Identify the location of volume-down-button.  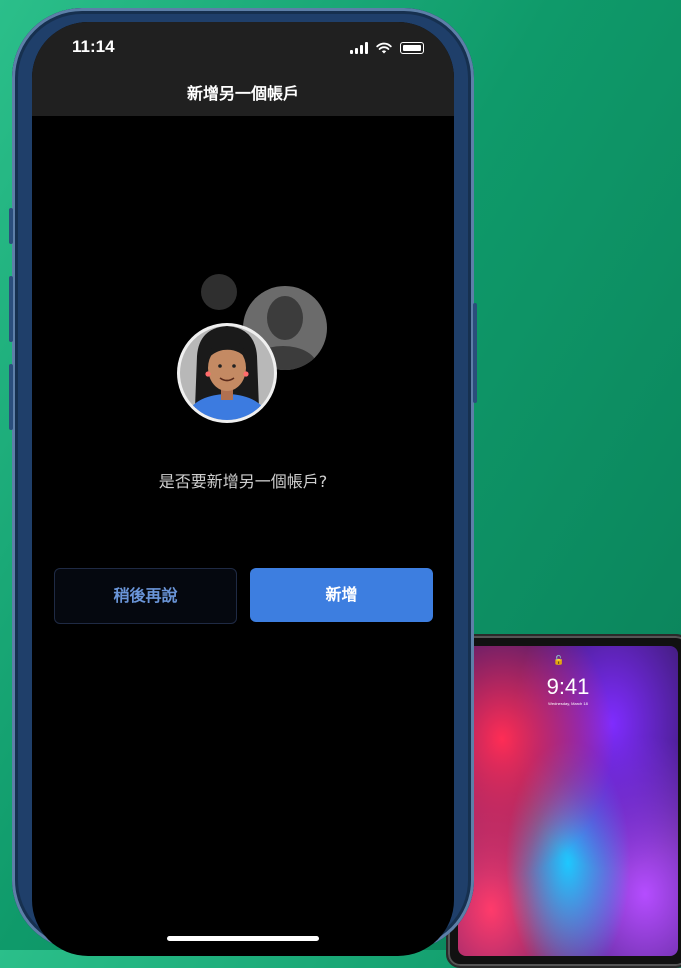
(11, 397).